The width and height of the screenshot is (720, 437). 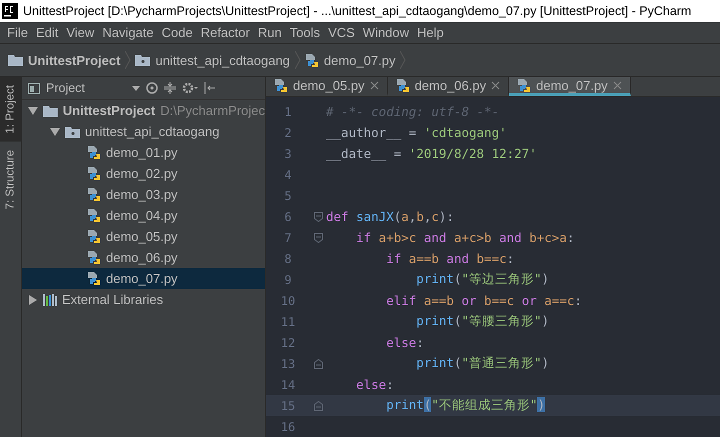 I want to click on line-number: 14, so click(x=288, y=385).